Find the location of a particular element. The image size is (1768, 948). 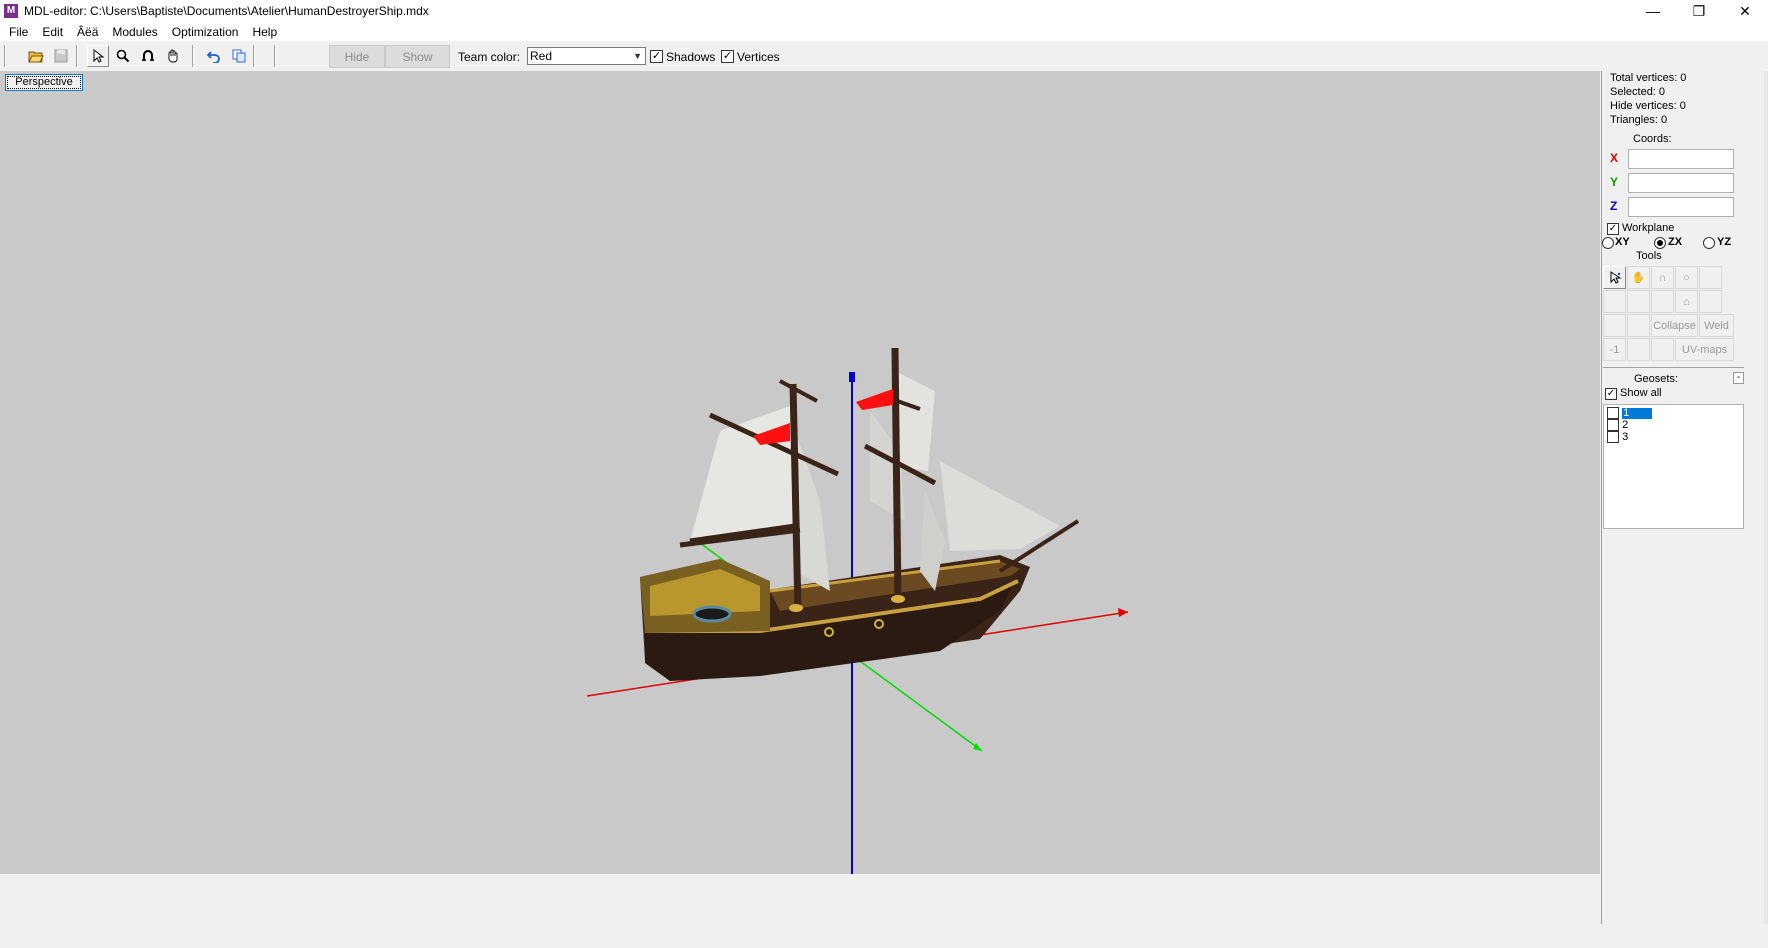

vertices-checkbox: ✓ is located at coordinates (727, 56).